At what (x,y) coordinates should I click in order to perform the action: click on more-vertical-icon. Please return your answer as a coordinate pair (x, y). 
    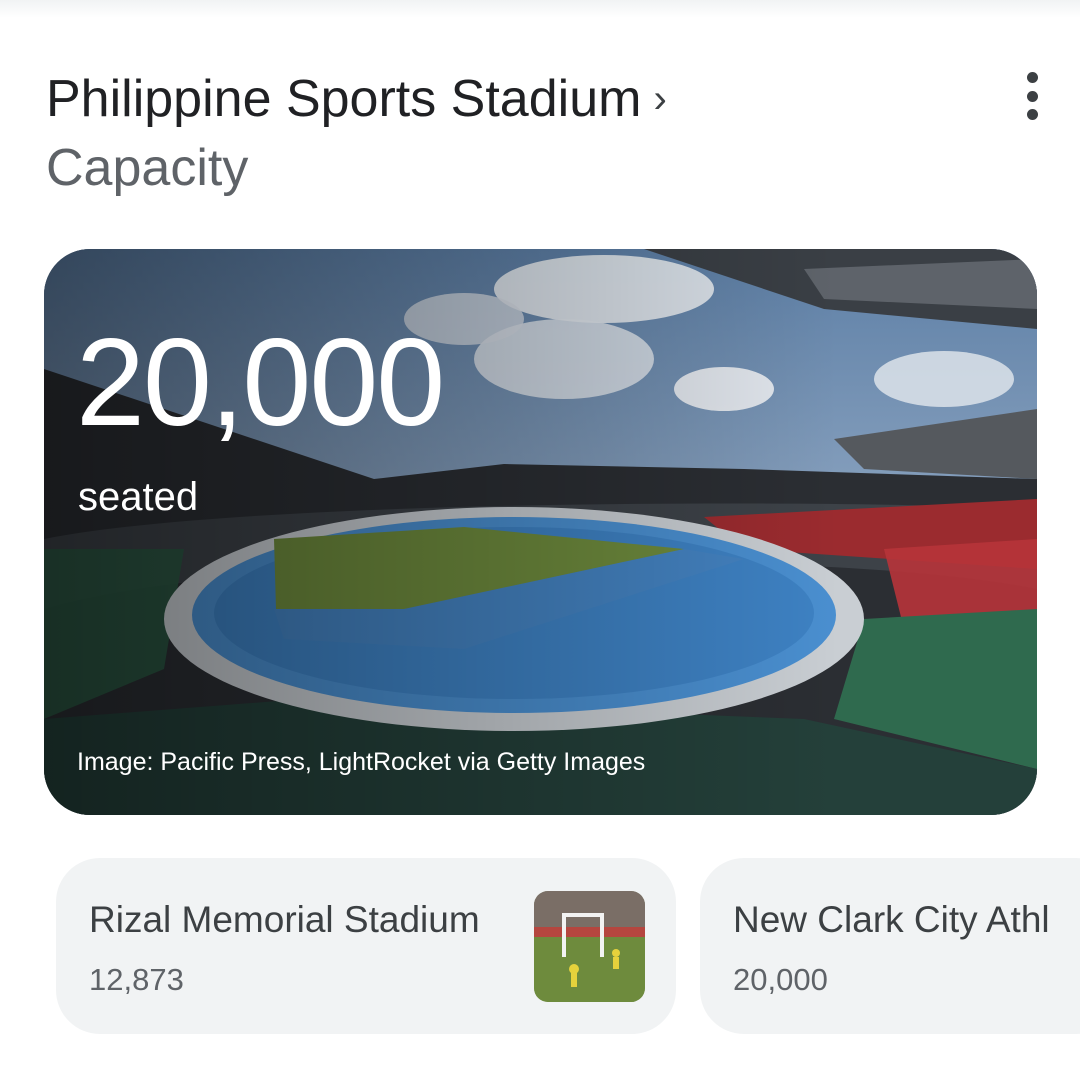
    Looking at the image, I should click on (1032, 96).